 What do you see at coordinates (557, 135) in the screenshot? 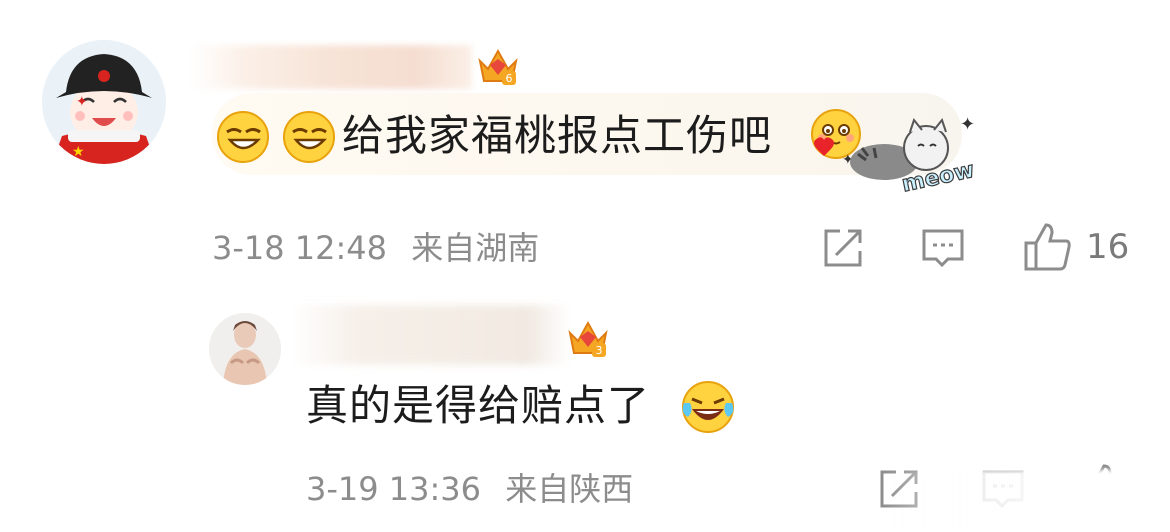
I see `comment-text: 给我家福桃报点工伤吧` at bounding box center [557, 135].